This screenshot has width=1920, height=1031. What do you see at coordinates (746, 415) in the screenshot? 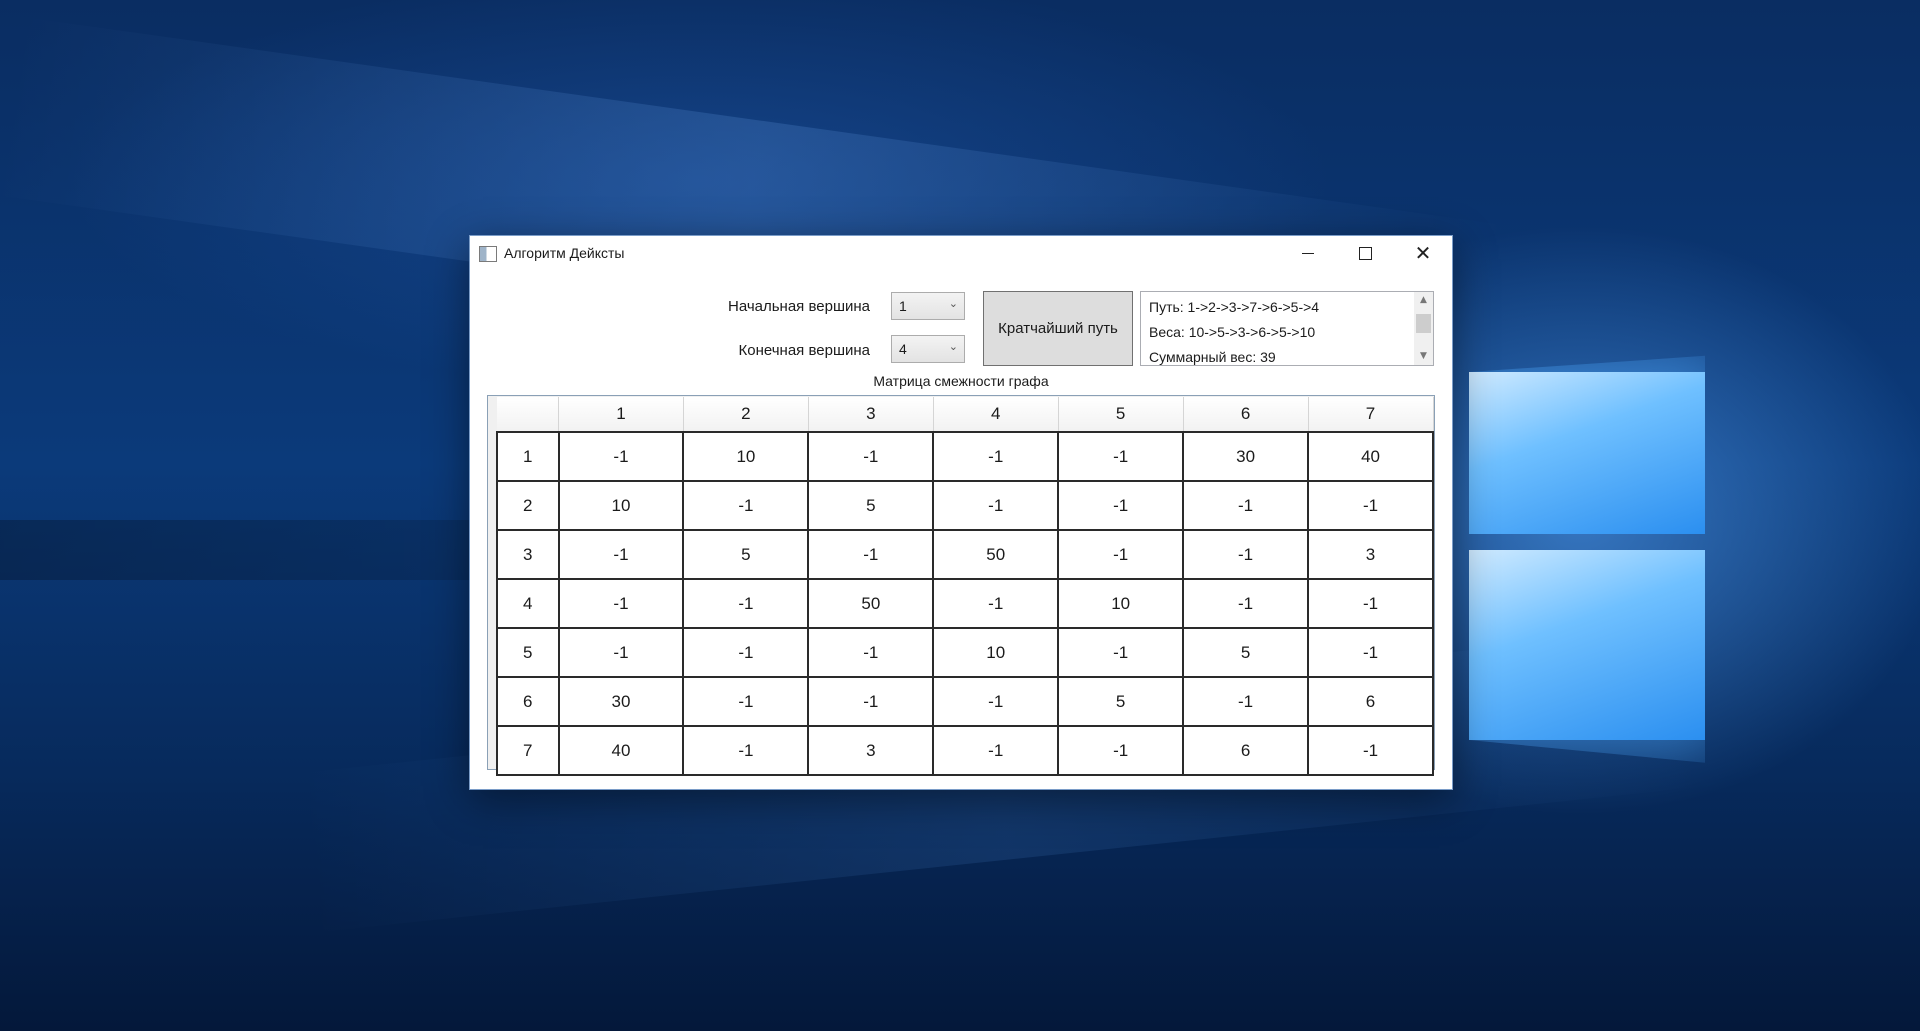
I see `column-header: 2` at bounding box center [746, 415].